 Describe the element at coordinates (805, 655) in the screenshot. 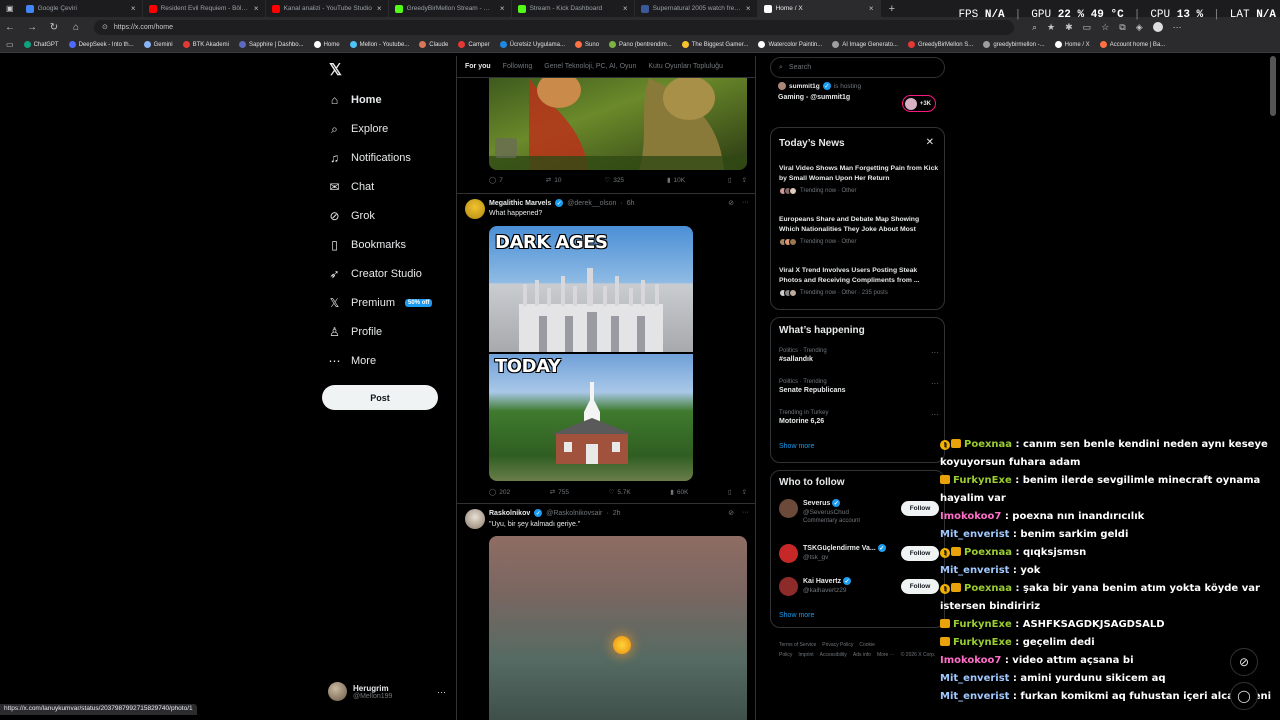

I see `footer-link: Imprint` at that location.